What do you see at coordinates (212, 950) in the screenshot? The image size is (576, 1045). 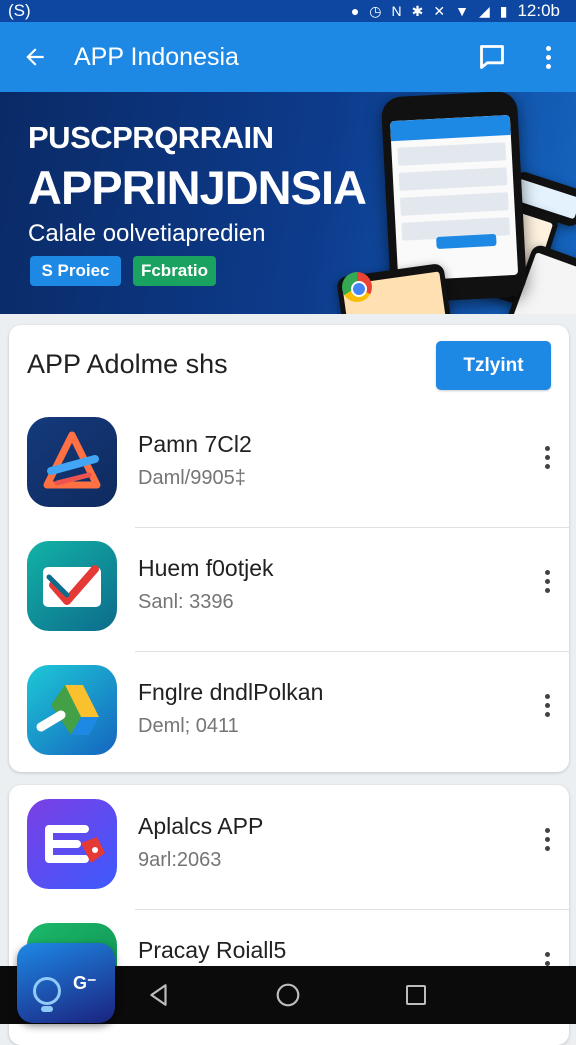 I see `app-item-title: Pracay Roiall5` at bounding box center [212, 950].